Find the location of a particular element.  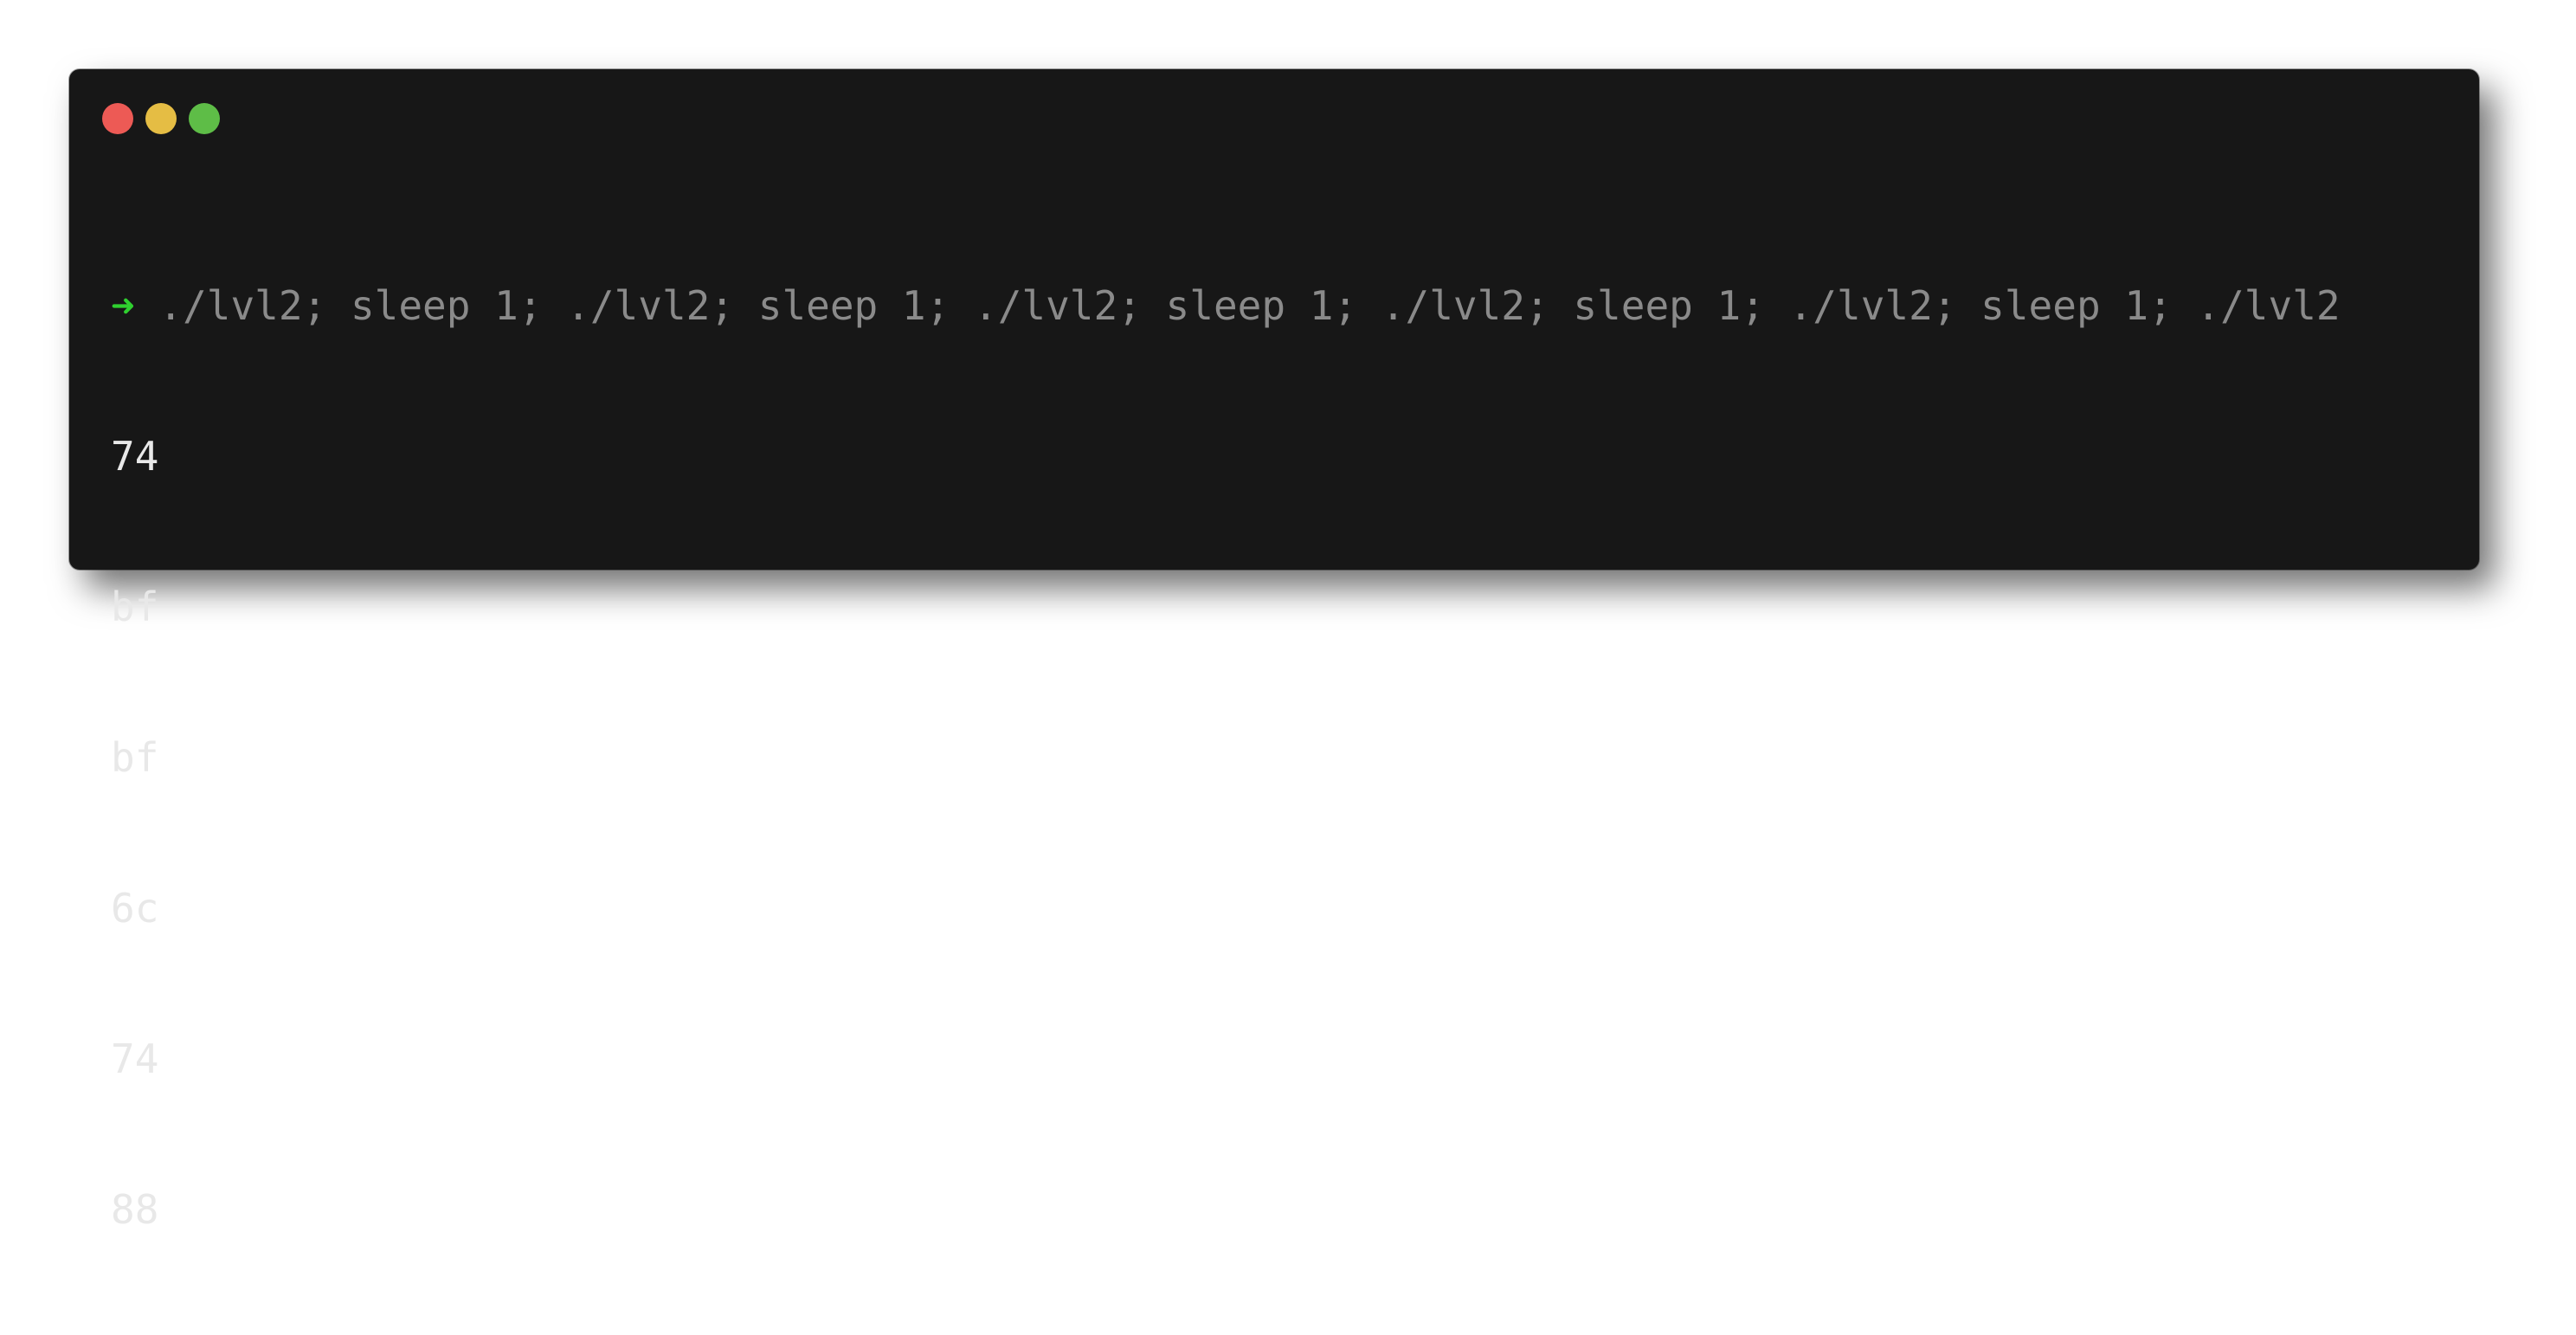

close-button is located at coordinates (117, 119).